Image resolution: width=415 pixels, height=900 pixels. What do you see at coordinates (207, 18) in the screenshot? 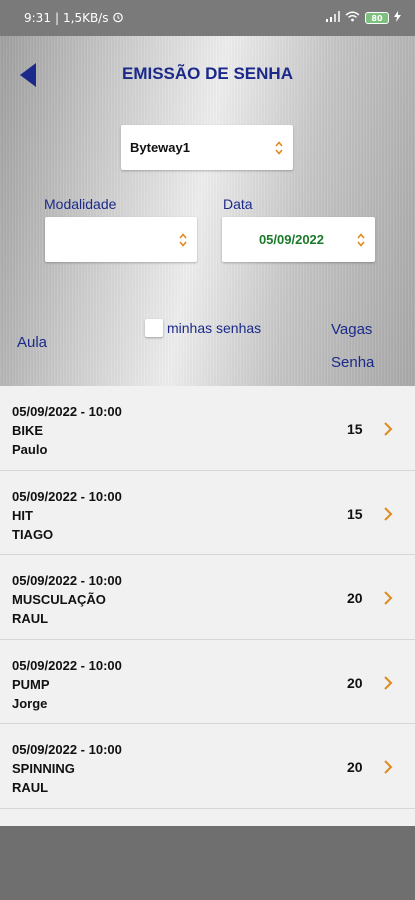
I see `status-bar: 9:31 | 1,5KB/s 80` at bounding box center [207, 18].